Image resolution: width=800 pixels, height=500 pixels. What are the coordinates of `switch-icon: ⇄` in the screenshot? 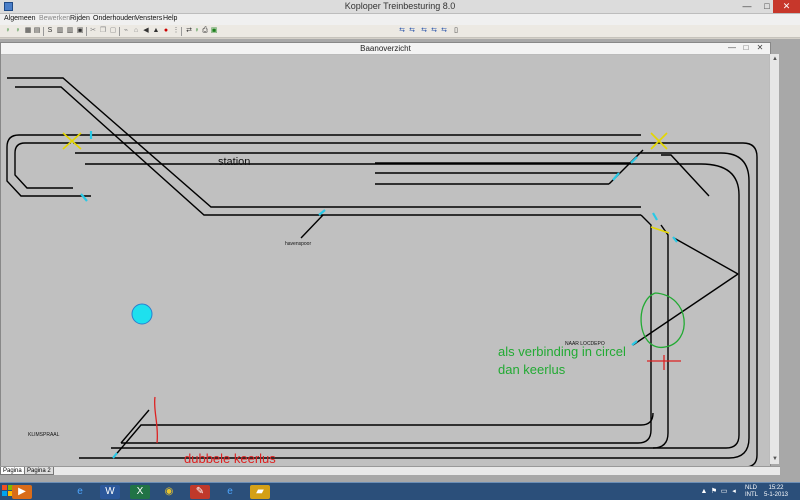 It's located at (189, 31).